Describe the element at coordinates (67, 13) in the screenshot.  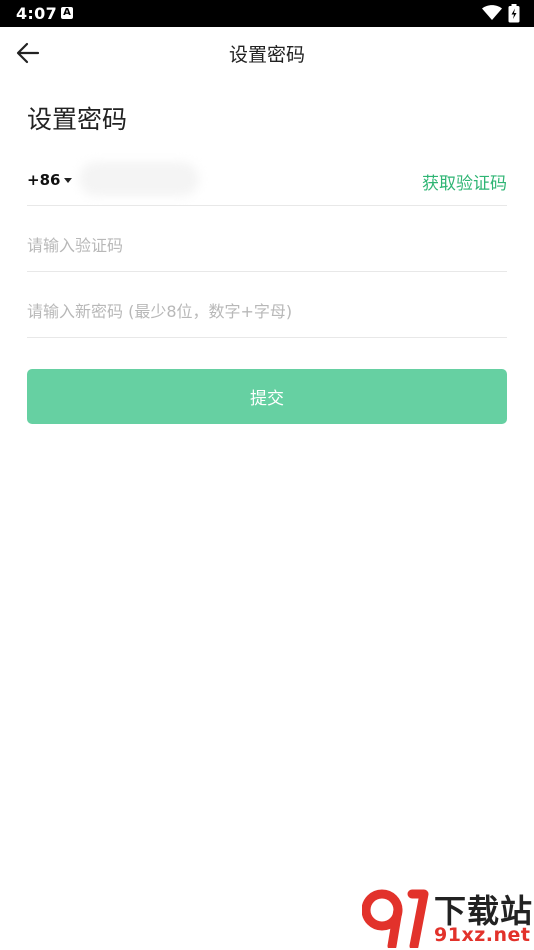
I see `notification-a-icon: A` at that location.